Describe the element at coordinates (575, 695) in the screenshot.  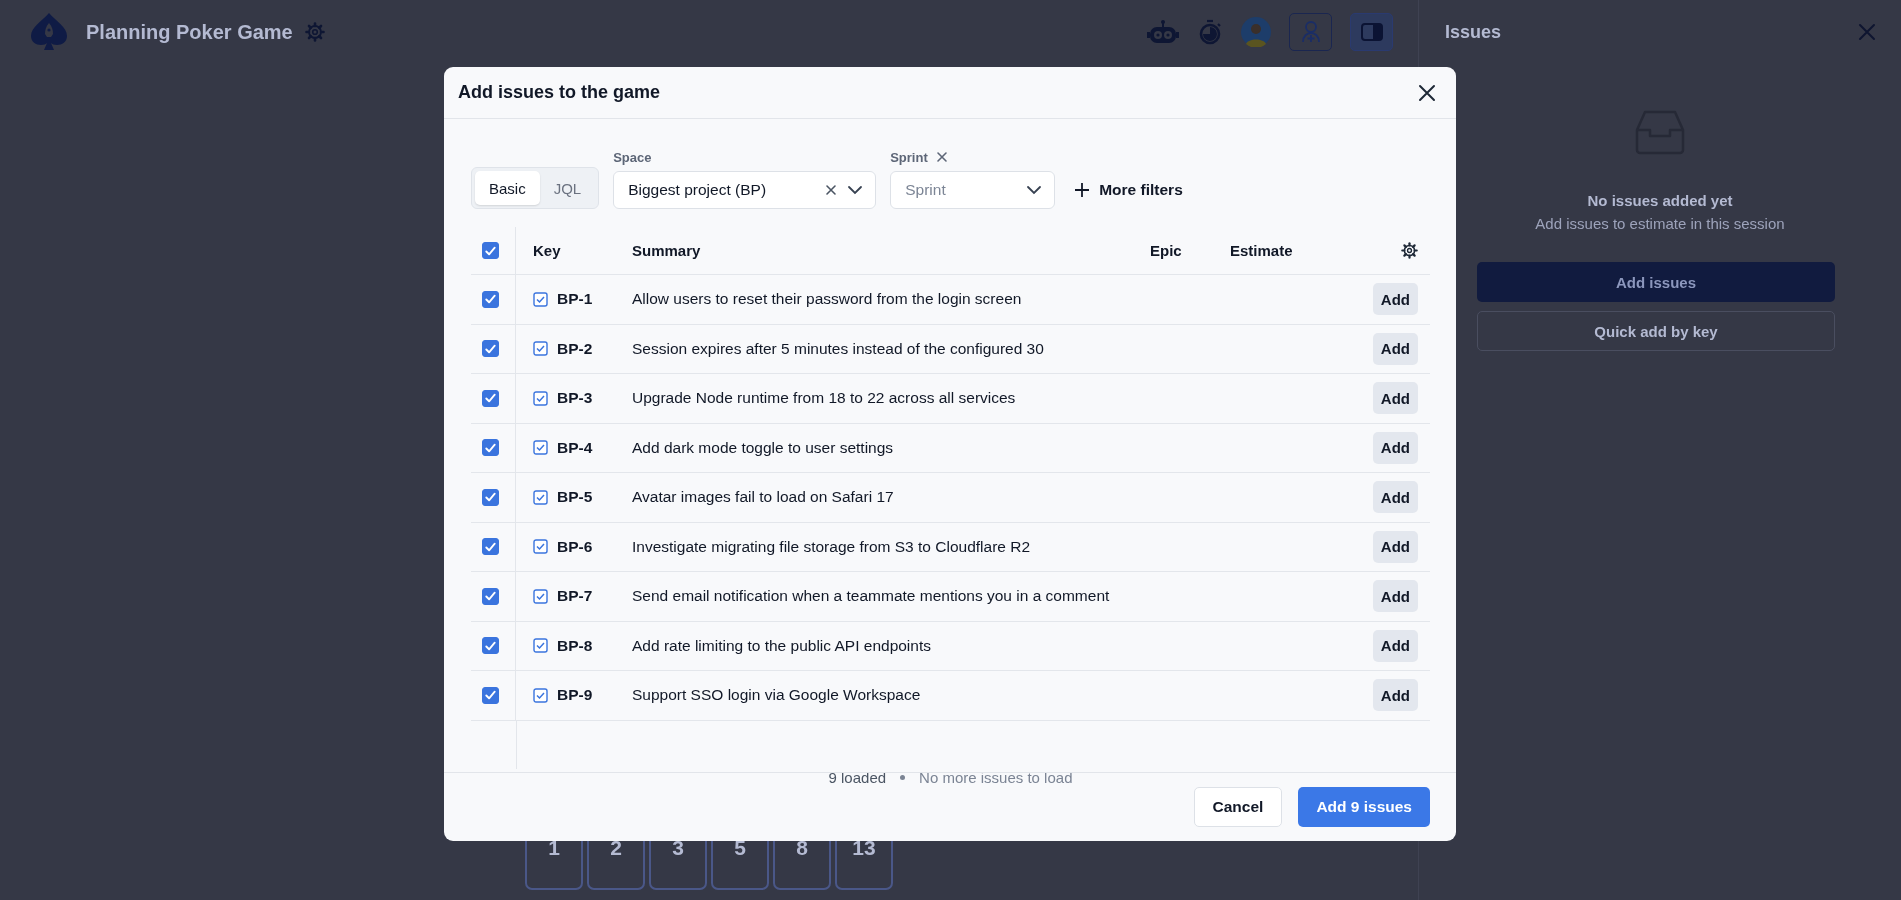
I see `issue-key: BP-9` at that location.